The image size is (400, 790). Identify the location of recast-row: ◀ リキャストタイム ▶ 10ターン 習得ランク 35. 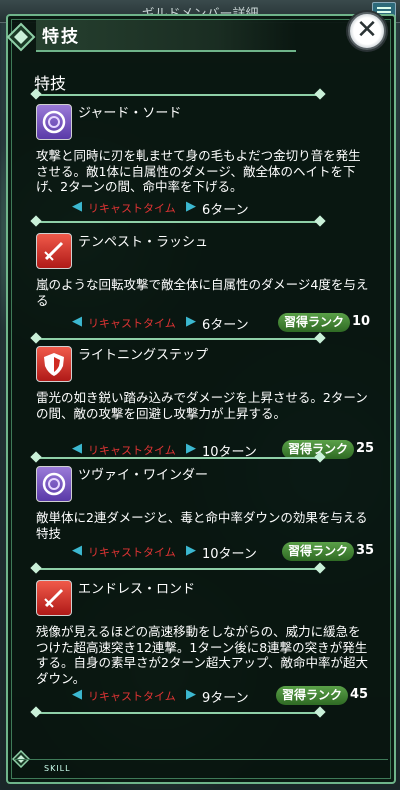
(205, 552).